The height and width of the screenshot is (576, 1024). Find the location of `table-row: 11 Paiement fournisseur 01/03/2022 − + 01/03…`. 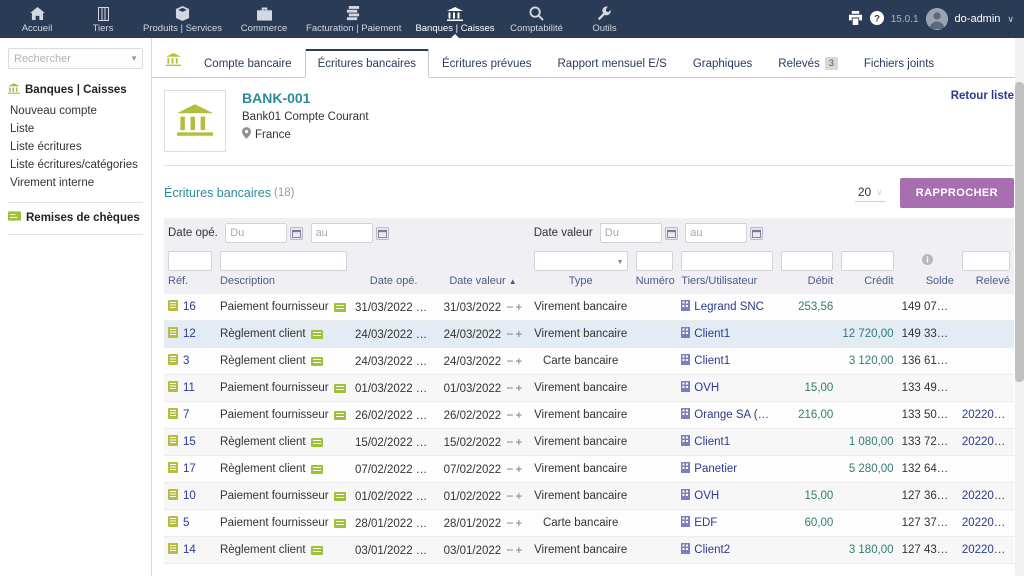

table-row: 11 Paiement fournisseur 01/03/2022 − + 01/03… is located at coordinates (589, 388).